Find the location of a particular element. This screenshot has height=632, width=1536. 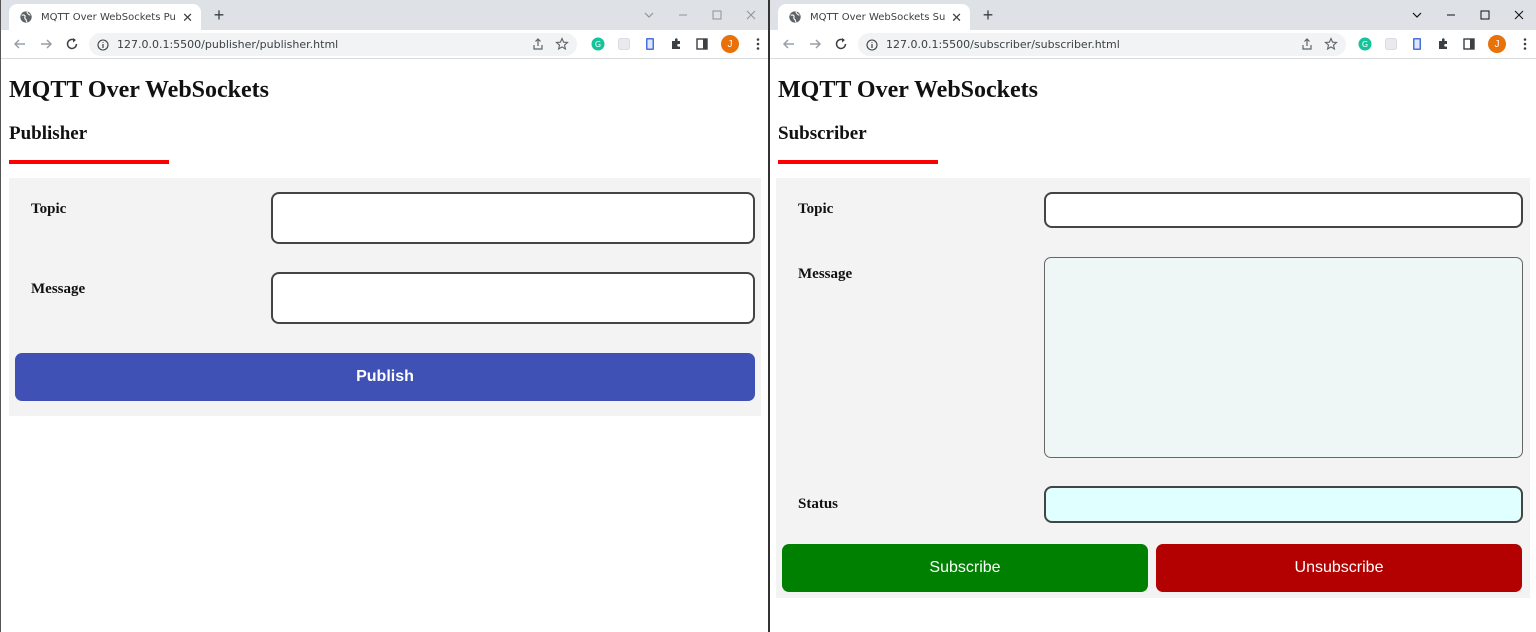

tab-strip: MQTT Over WebSockets Subscriber ✕ + is located at coordinates (1153, 15).